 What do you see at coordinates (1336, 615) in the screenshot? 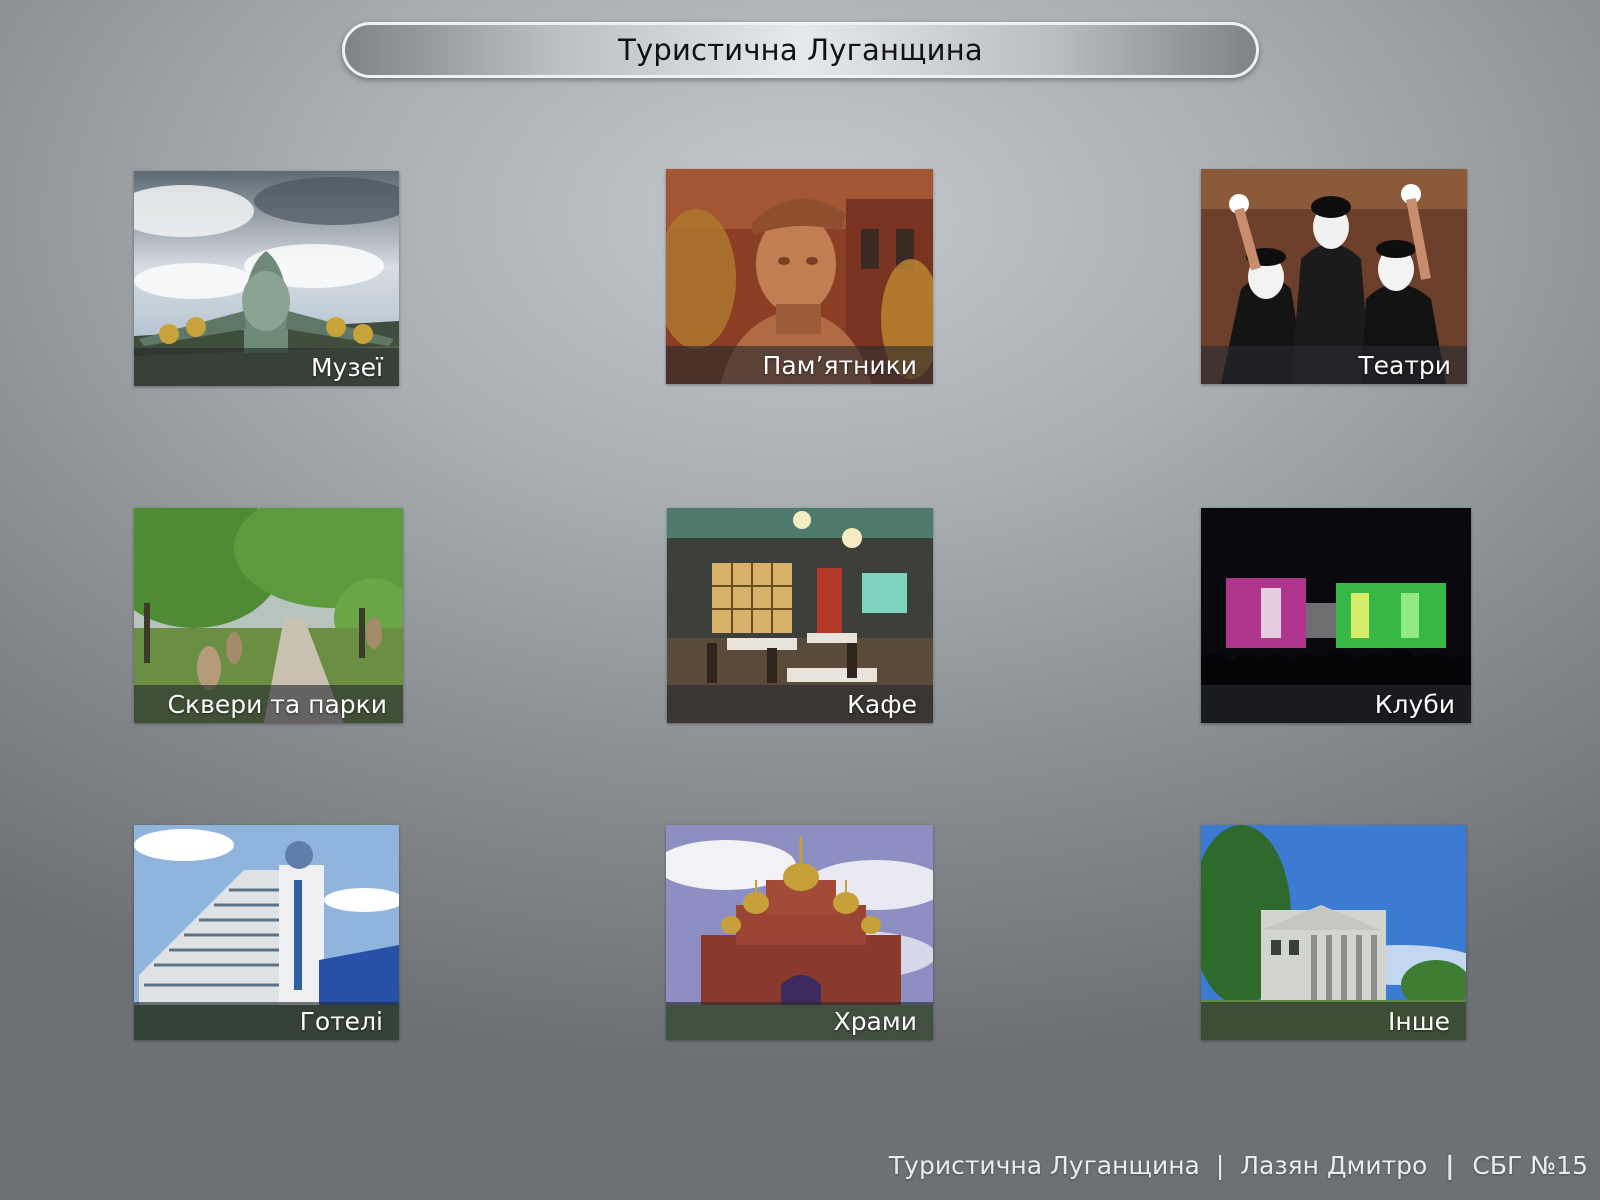
I see `tile-clubs: Клуби` at bounding box center [1336, 615].